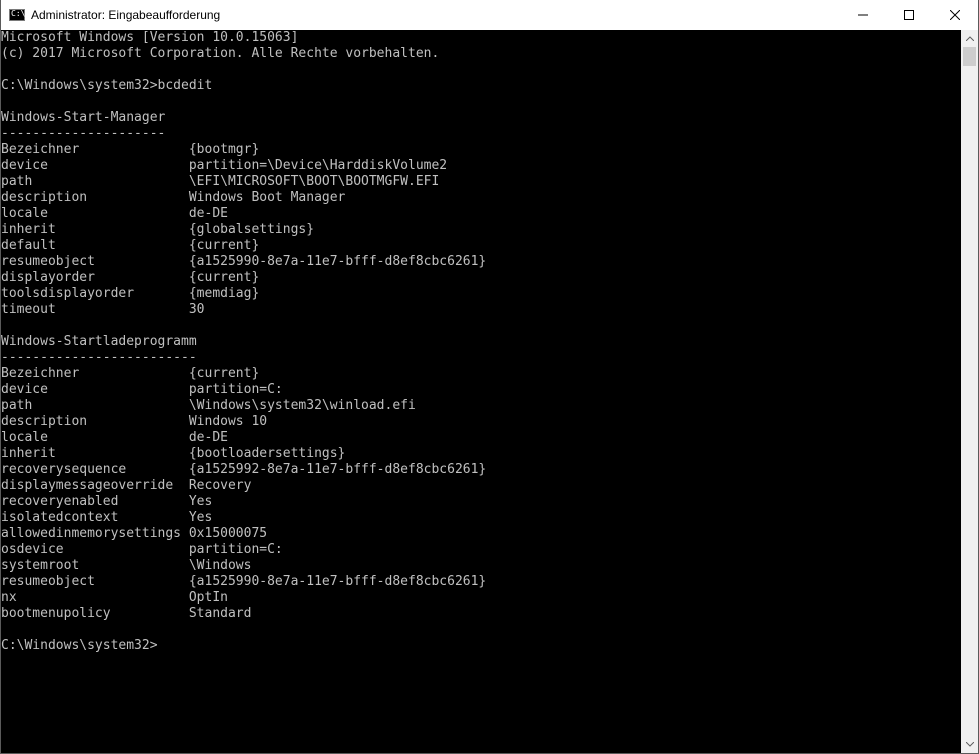 The width and height of the screenshot is (979, 754). I want to click on console-line: Windows-Startladeprogramm, so click(99, 341).